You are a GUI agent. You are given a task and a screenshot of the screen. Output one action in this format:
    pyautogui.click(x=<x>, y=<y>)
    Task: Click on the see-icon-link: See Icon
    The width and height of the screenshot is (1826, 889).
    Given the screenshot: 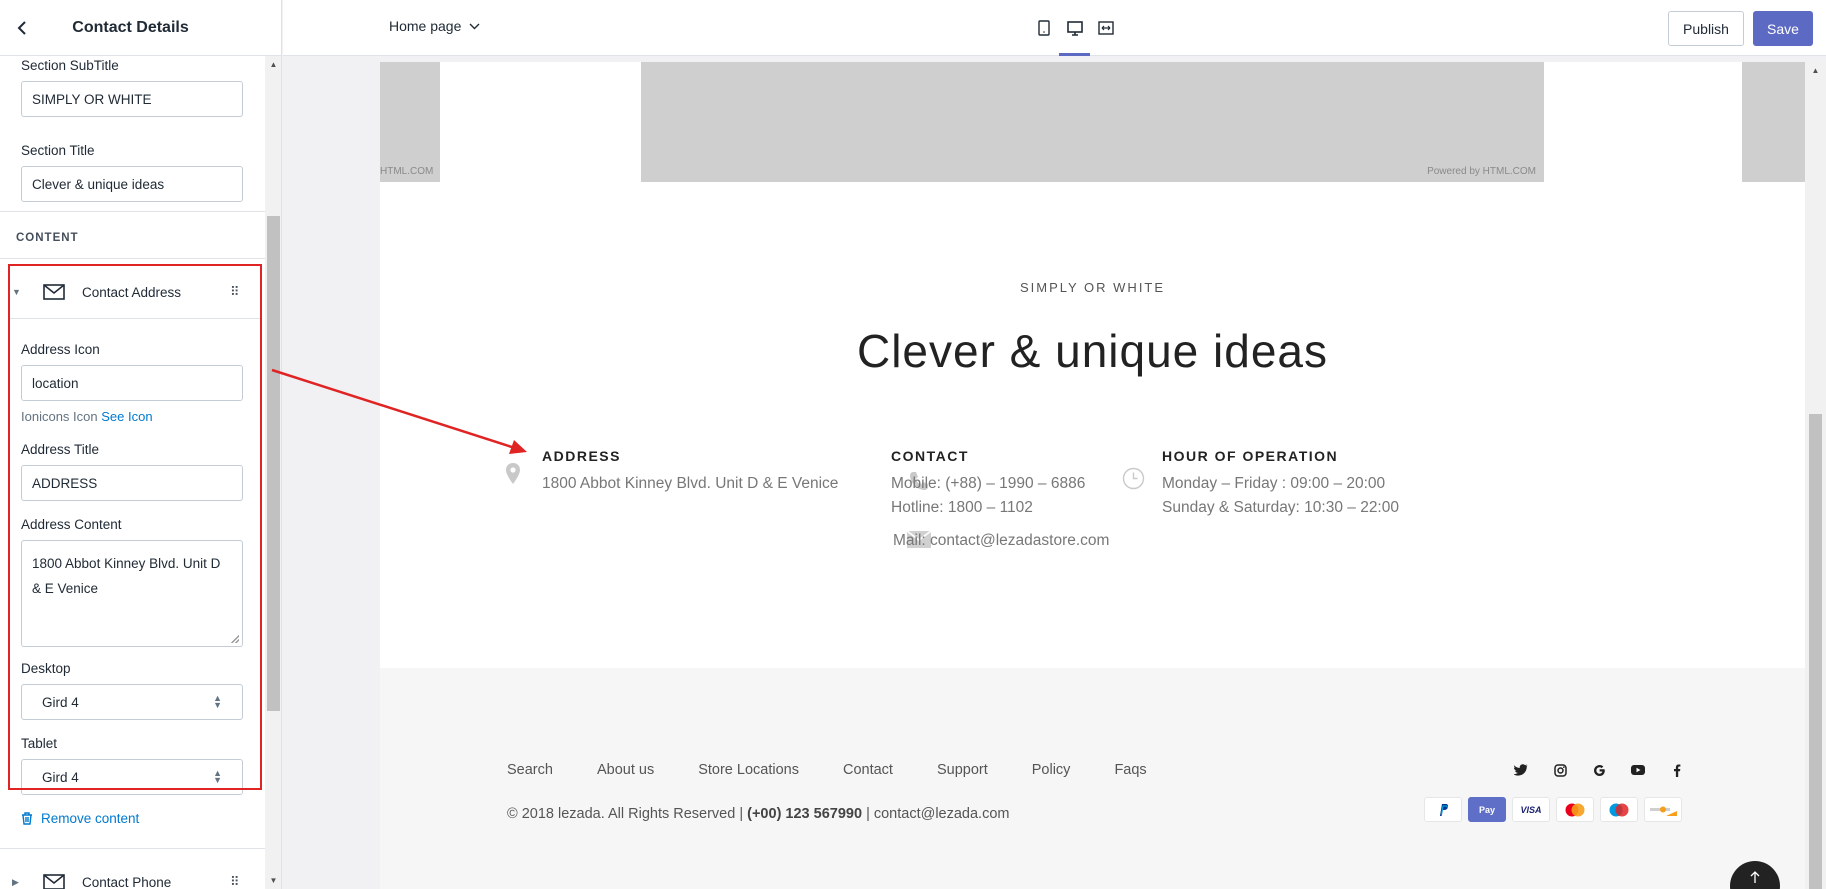 What is the action you would take?
    pyautogui.click(x=126, y=416)
    